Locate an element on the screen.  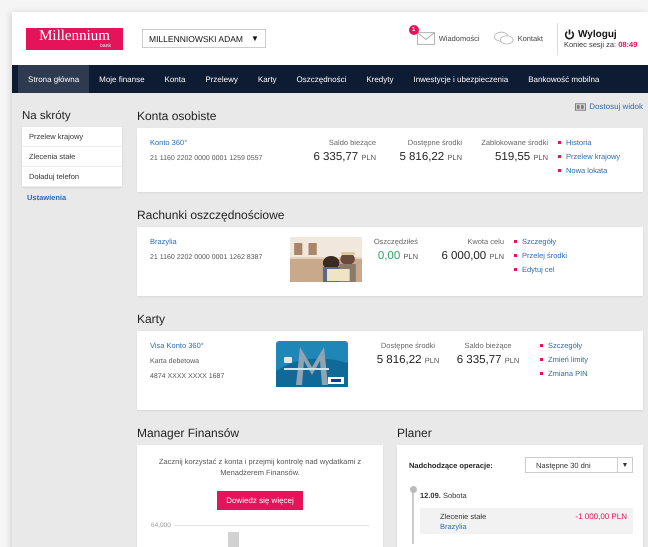
section-title: Planer is located at coordinates (414, 433).